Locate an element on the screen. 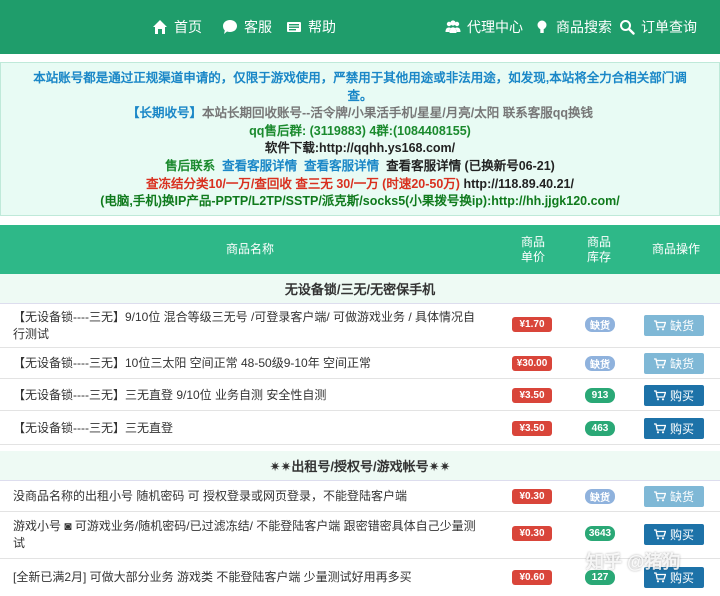 The height and width of the screenshot is (596, 720). nav-service: 客服 is located at coordinates (247, 27).